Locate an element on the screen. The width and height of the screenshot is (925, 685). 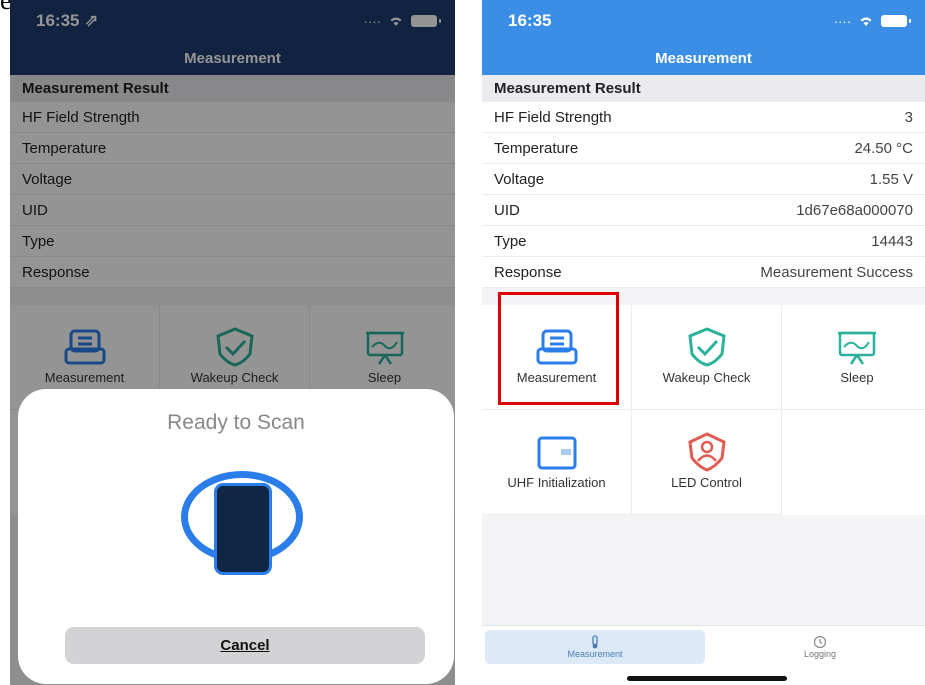
tile-wakeup-check: Wakeup Check is located at coordinates (707, 357).